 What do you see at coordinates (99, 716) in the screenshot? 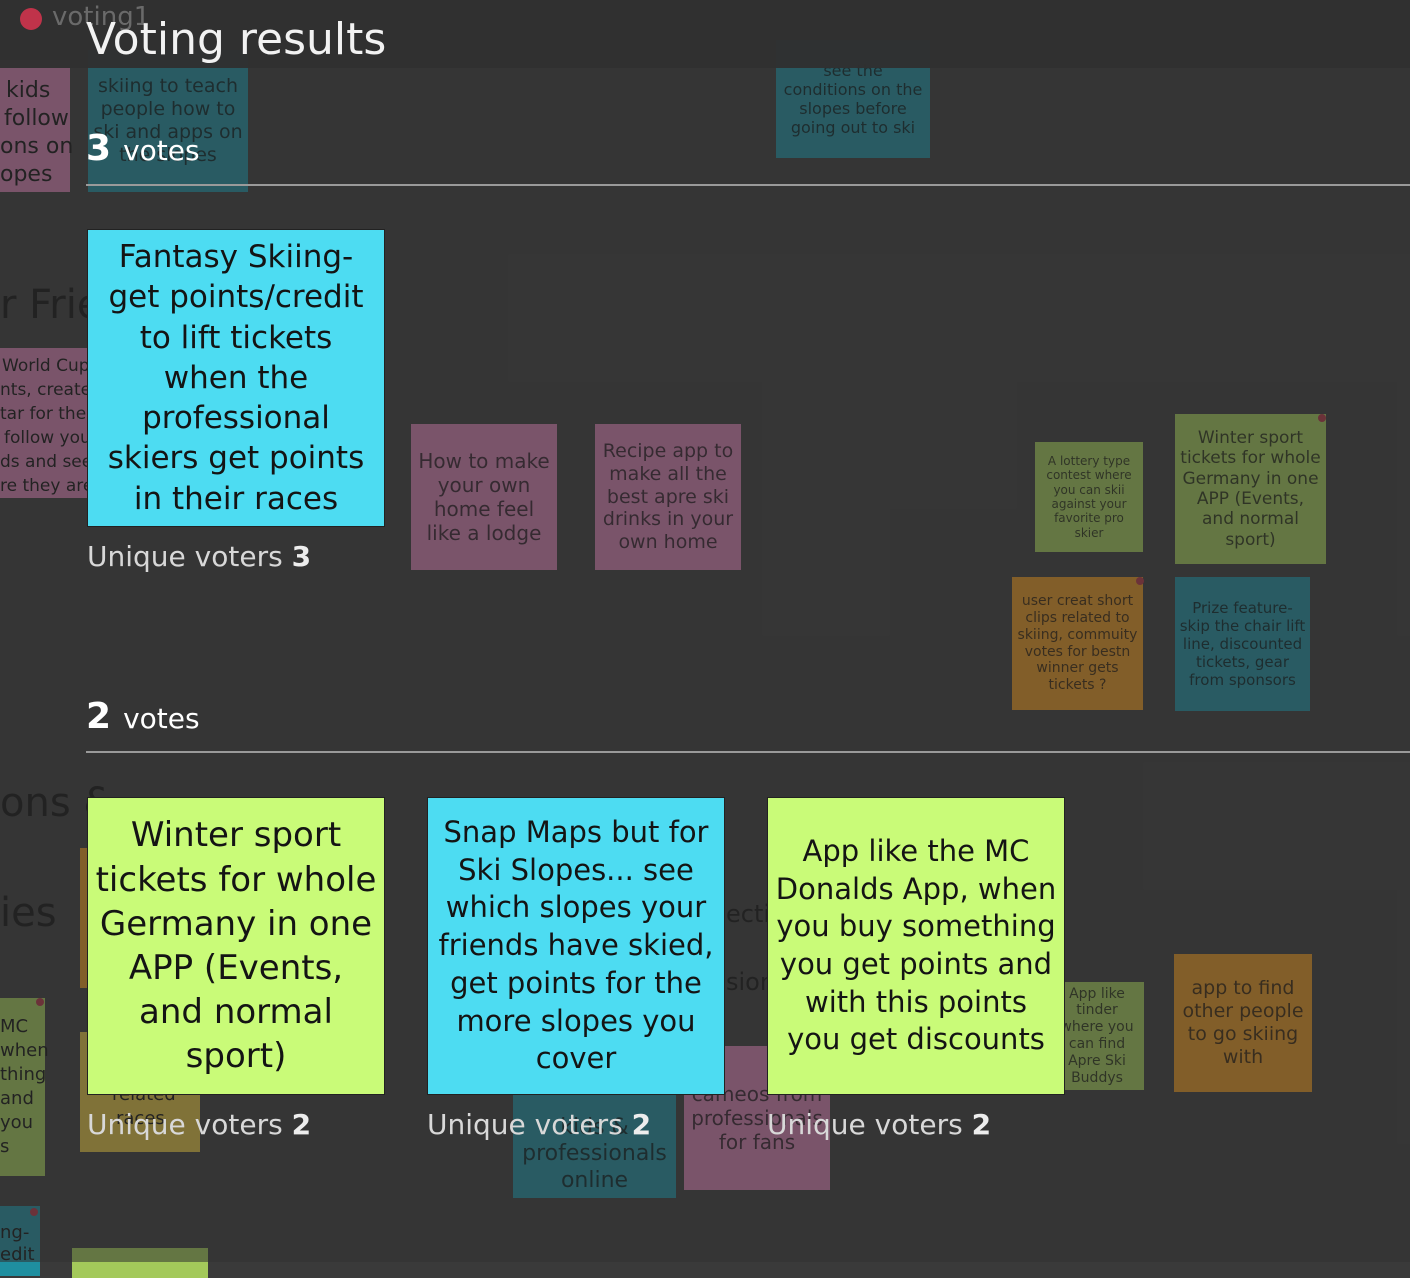
I see `vote-count: 2` at bounding box center [99, 716].